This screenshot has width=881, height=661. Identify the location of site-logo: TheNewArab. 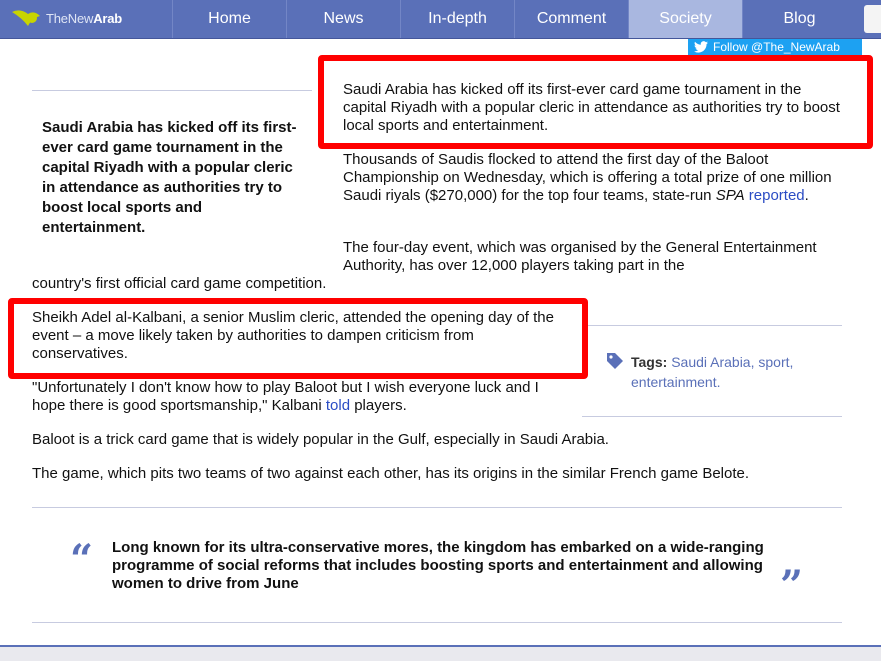
(85, 19).